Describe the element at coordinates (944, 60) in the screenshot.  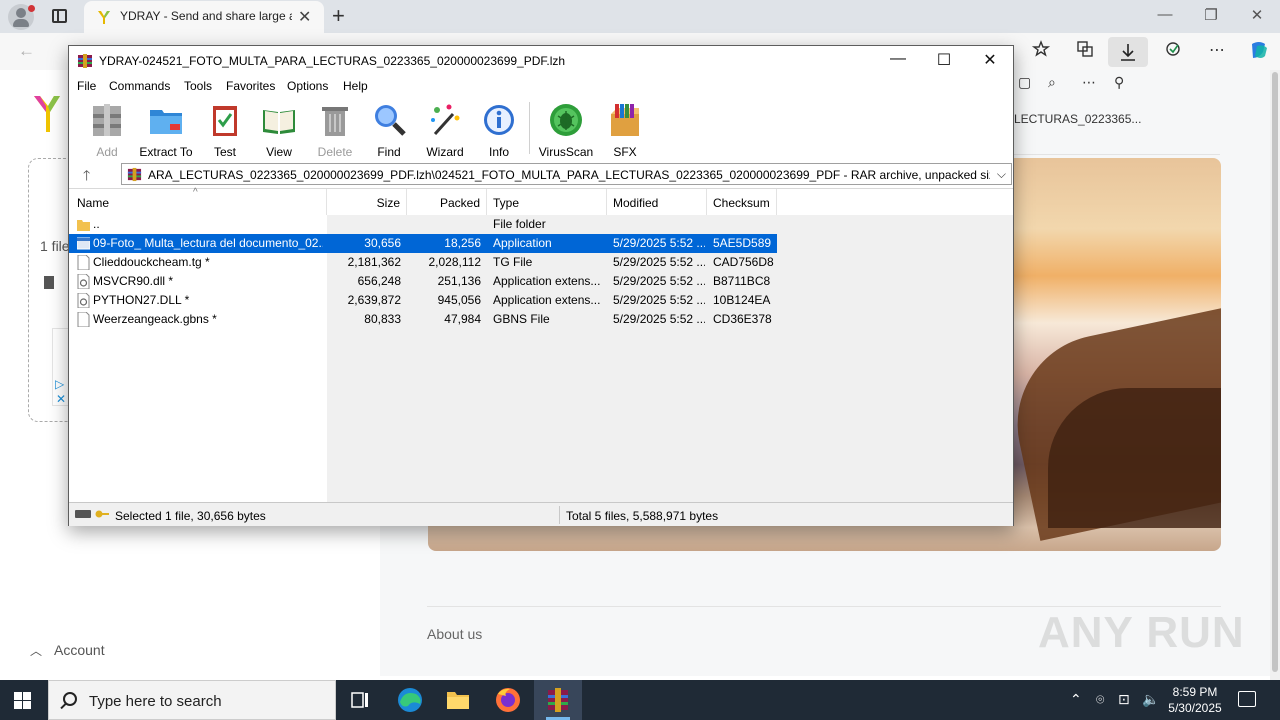
I see `winrar-maximize-button: ☐` at that location.